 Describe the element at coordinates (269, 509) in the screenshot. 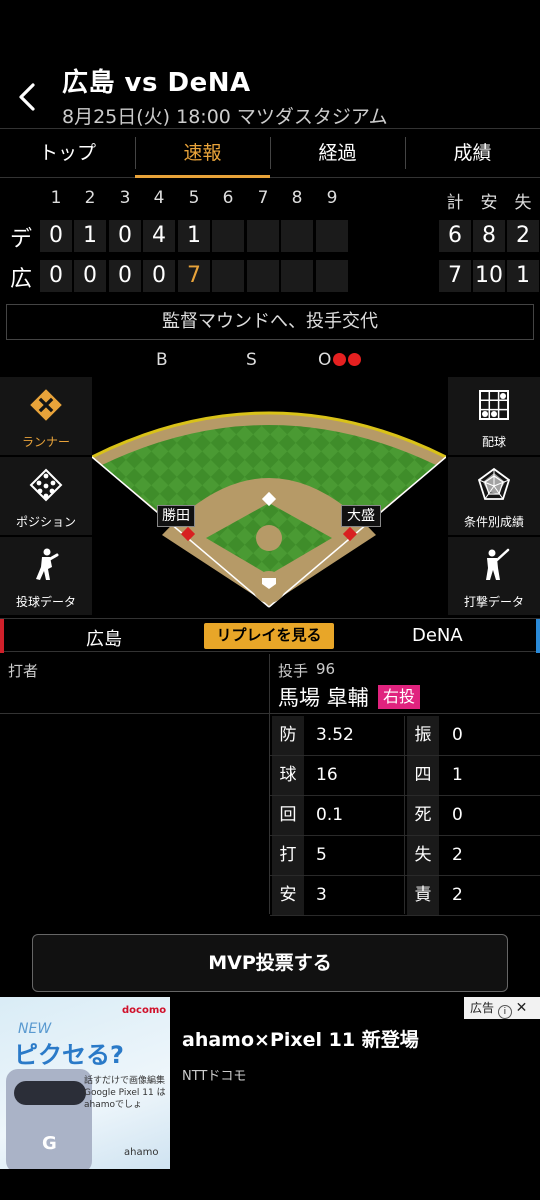

I see `baseball-field` at that location.